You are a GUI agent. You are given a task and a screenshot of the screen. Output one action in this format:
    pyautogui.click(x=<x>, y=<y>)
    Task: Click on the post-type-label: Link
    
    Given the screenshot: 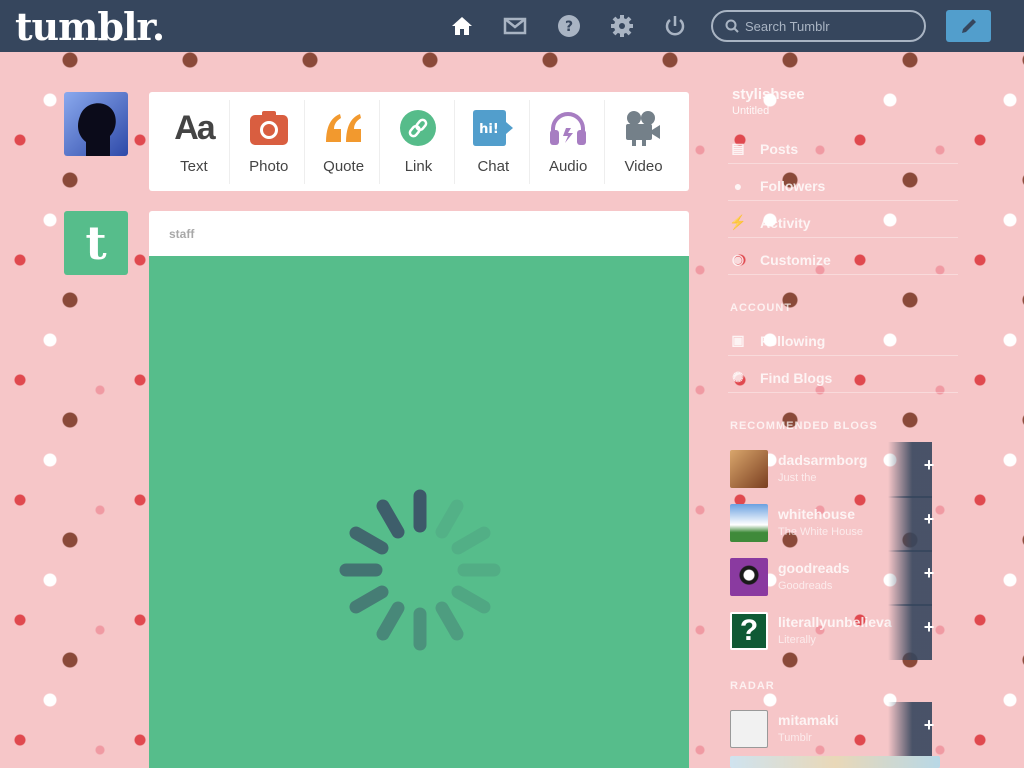 What is the action you would take?
    pyautogui.click(x=418, y=166)
    